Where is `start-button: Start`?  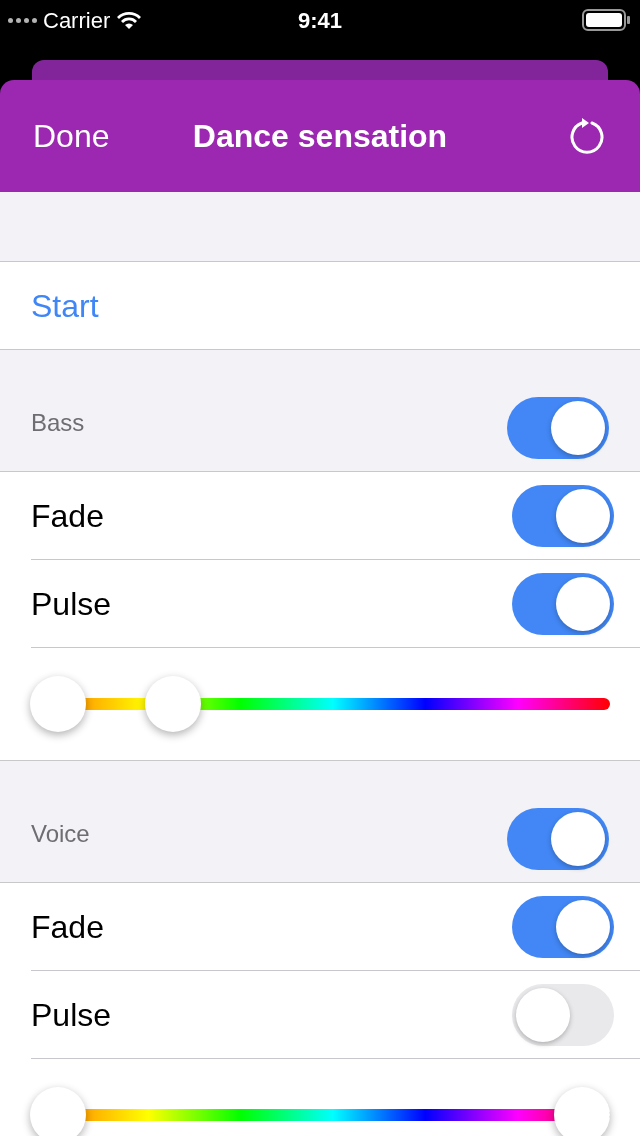 start-button: Start is located at coordinates (65, 305).